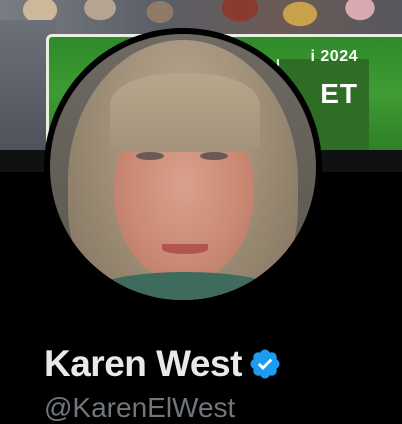  What do you see at coordinates (185, 113) in the screenshot?
I see `avatar-bangs` at bounding box center [185, 113].